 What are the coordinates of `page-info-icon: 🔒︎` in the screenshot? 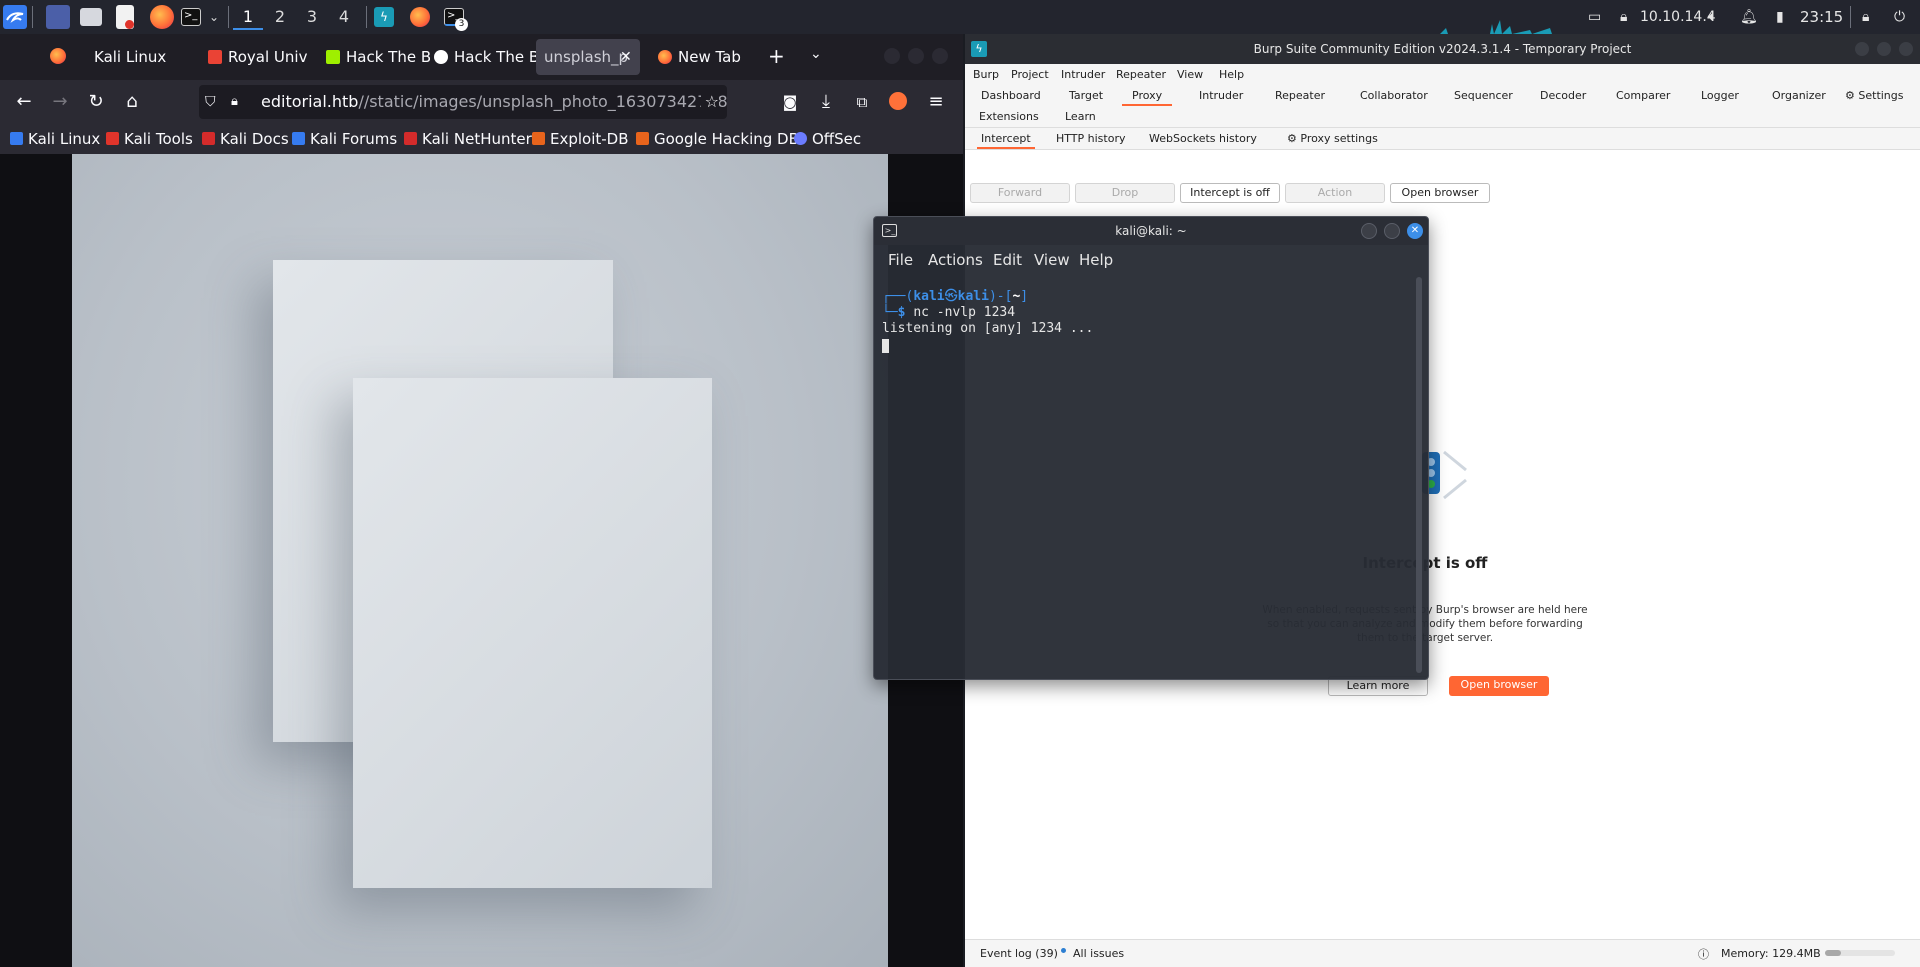 It's located at (234, 102).